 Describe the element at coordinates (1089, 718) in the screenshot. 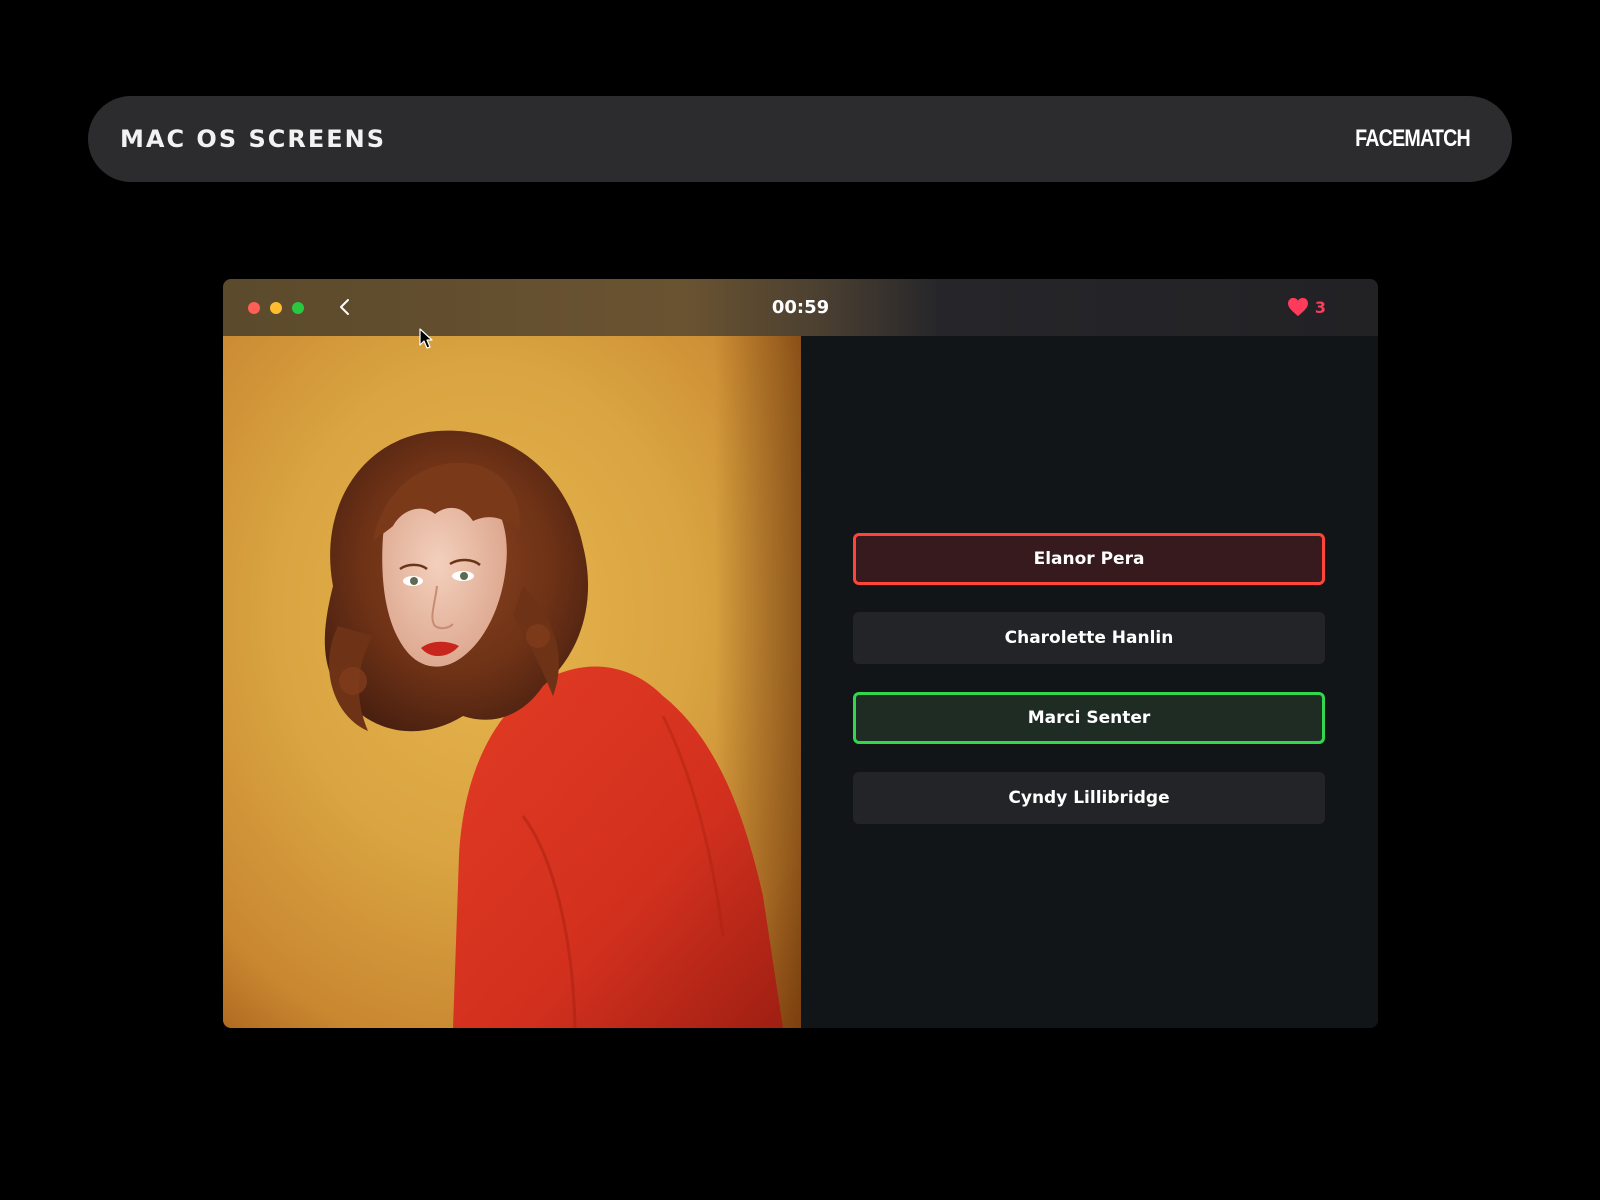

I see `answer-option-3: Marci Senter` at that location.